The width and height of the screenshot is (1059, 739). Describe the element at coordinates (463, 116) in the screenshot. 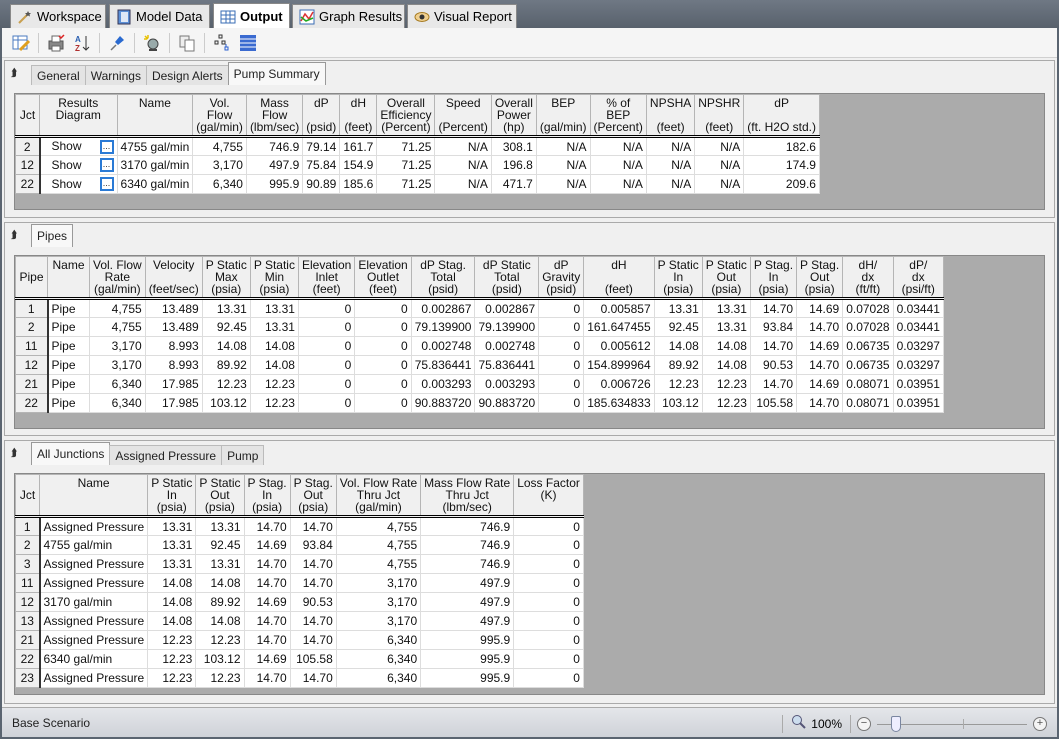

I see `column-header: Speed (Percent)` at that location.